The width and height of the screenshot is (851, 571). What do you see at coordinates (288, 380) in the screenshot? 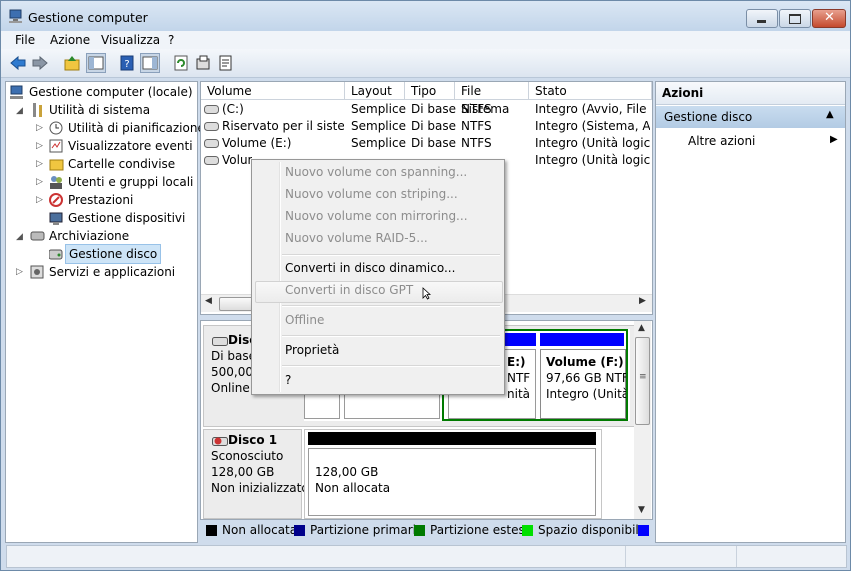
I see `menu-item-help: ?` at bounding box center [288, 380].